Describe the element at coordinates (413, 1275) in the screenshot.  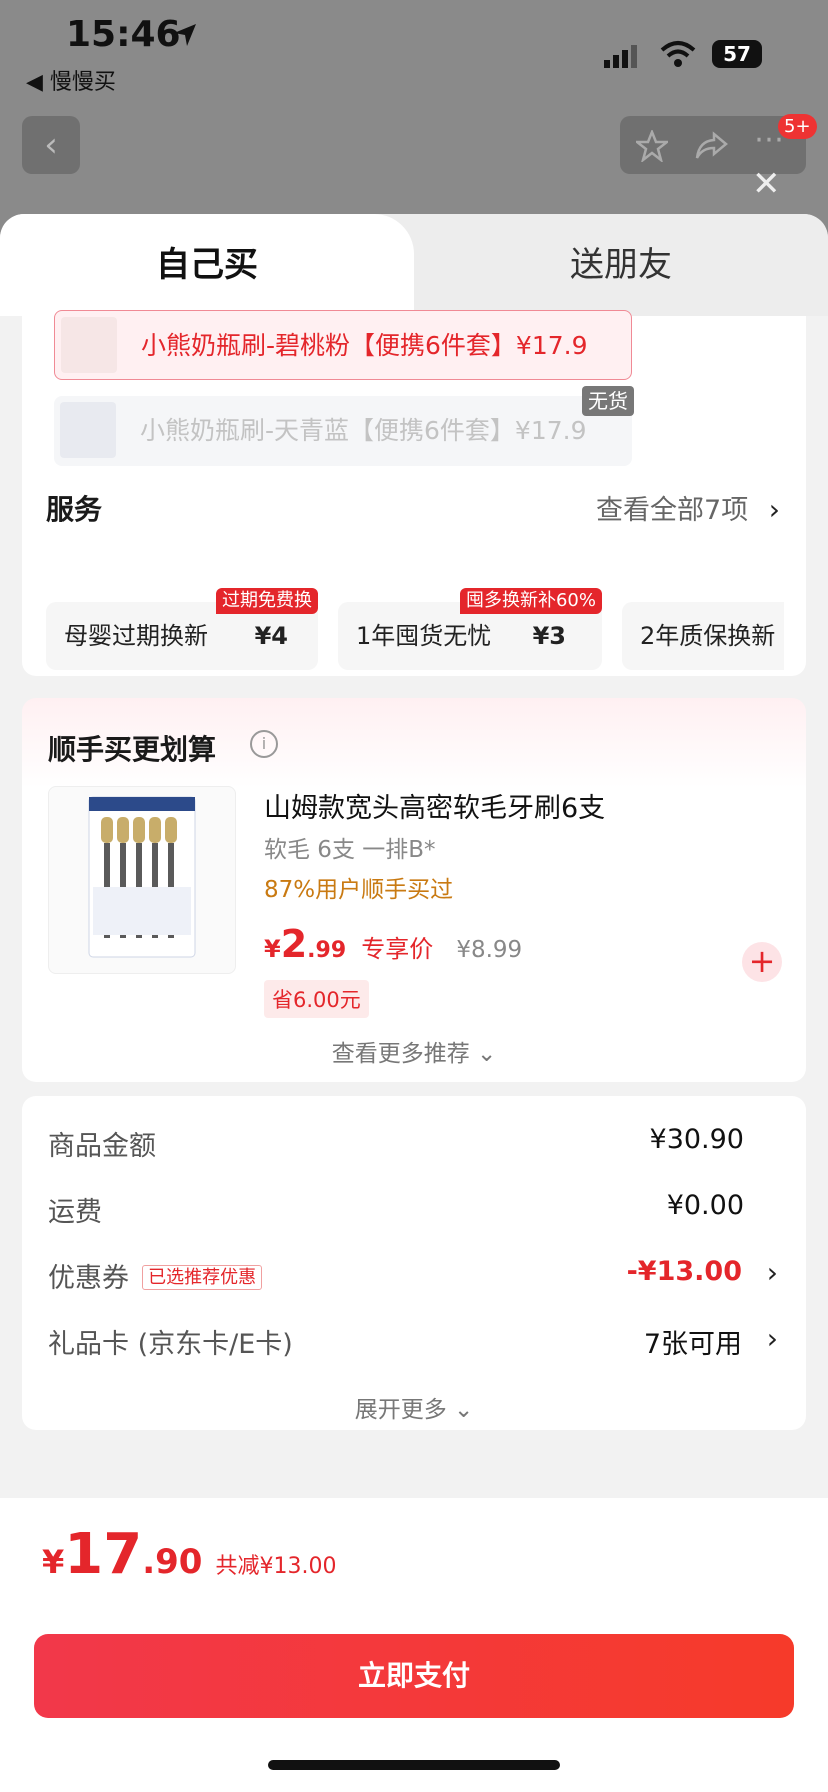
I see `coupon-row: 优惠券 已选推荐优惠 -¥13.00 ›` at that location.